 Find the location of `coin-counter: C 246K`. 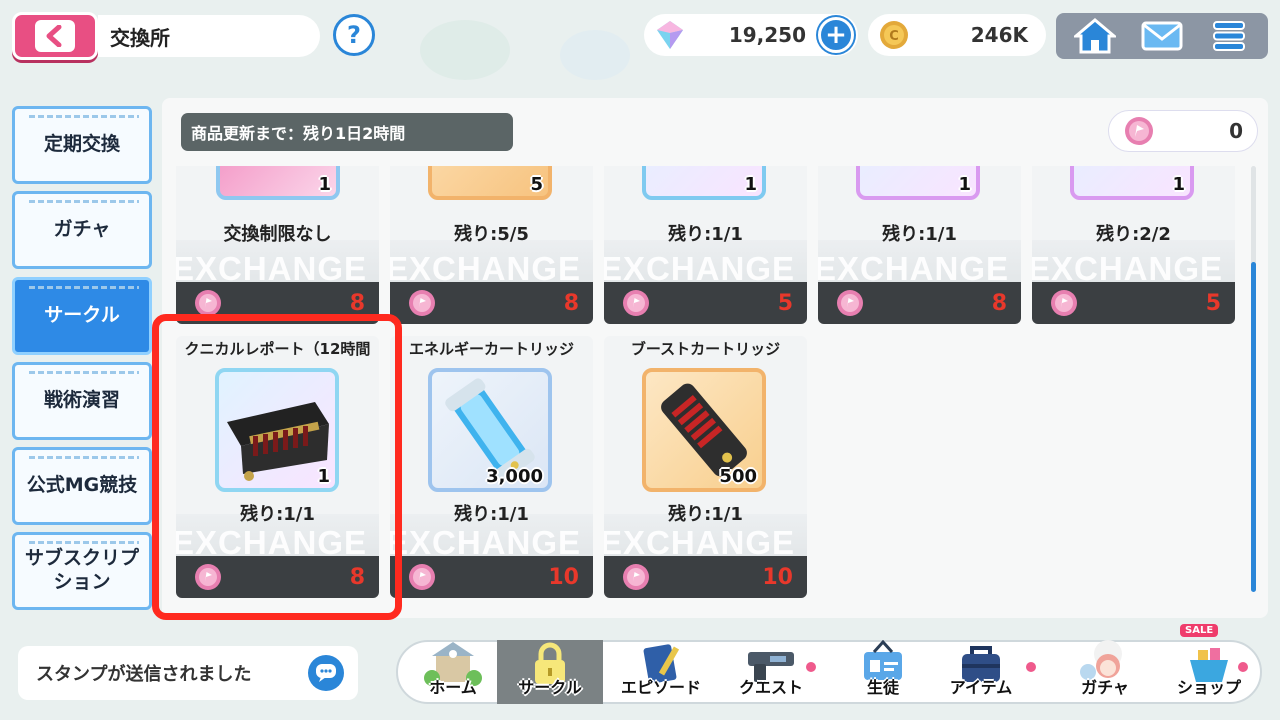

coin-counter: C 246K is located at coordinates (957, 35).